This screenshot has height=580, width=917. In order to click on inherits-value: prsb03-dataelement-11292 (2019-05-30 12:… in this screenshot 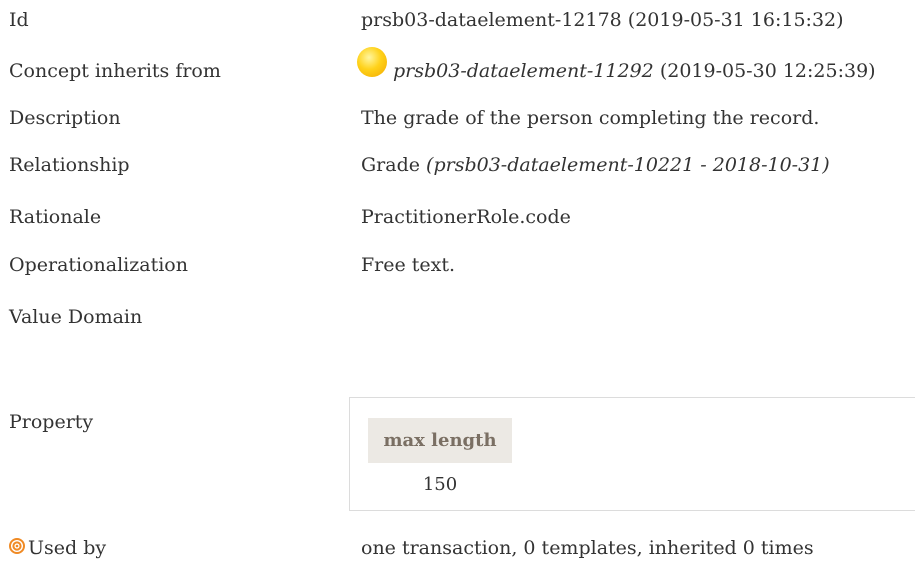, I will do `click(616, 69)`.